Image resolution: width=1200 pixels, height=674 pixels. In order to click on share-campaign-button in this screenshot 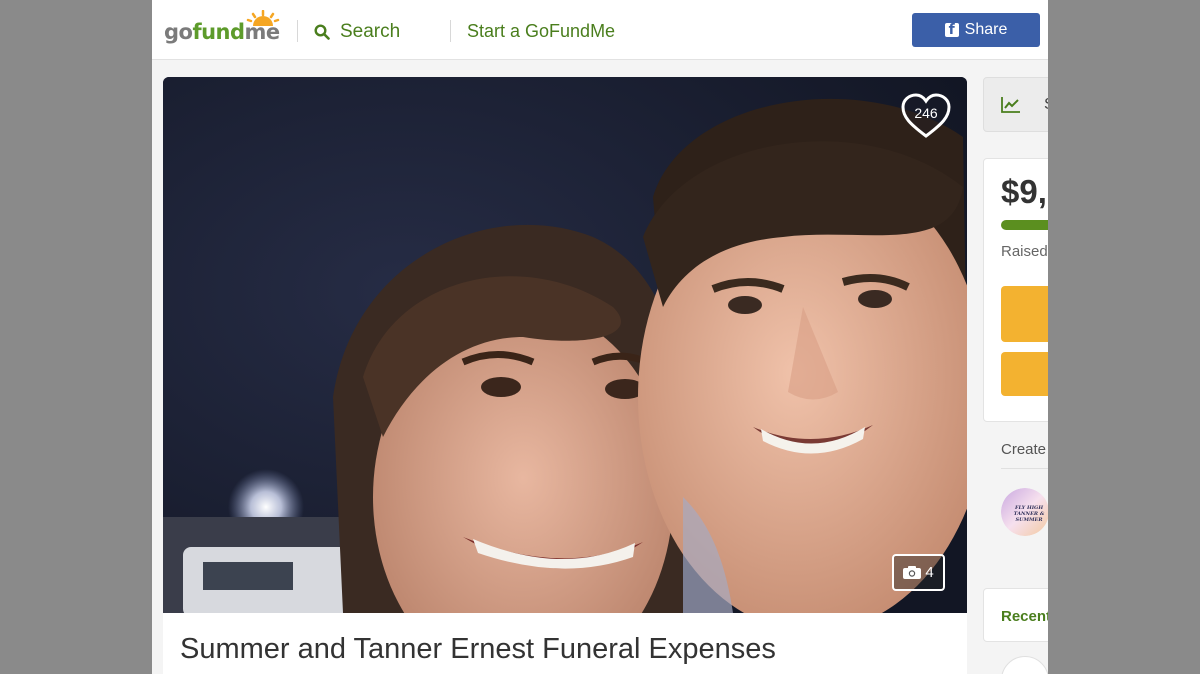, I will do `click(1024, 374)`.